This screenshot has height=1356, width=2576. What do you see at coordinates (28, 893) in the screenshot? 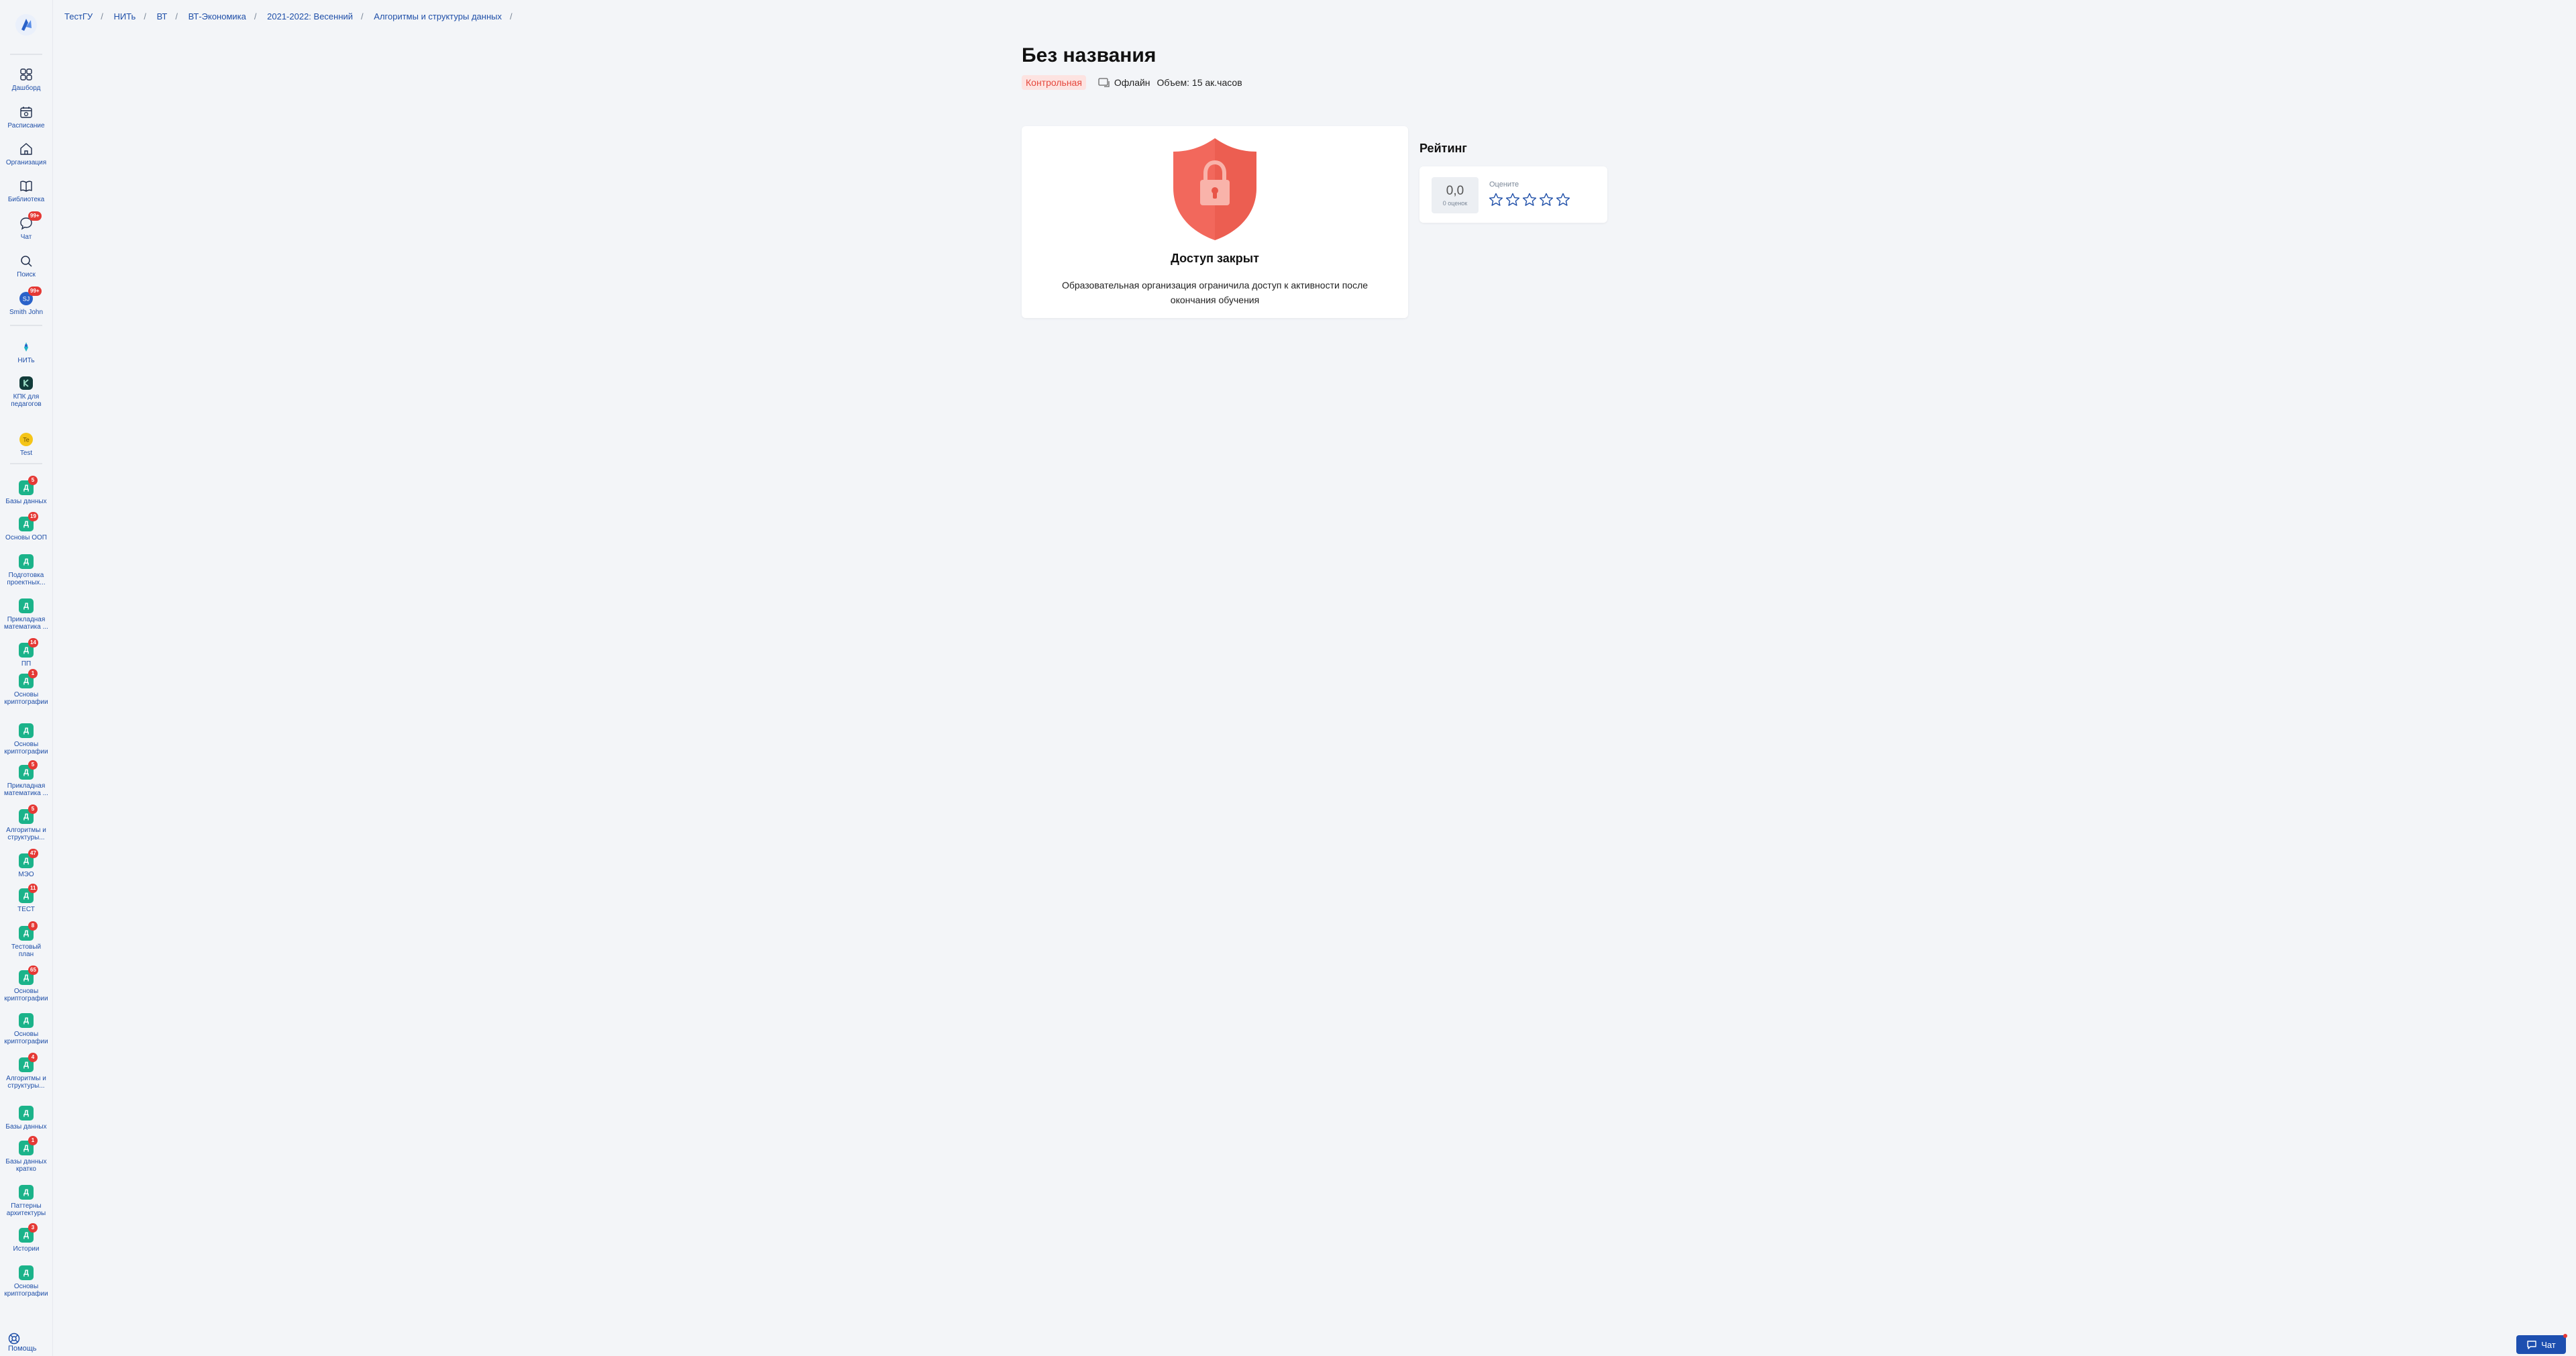
I see `course-icon: 11` at bounding box center [28, 893].